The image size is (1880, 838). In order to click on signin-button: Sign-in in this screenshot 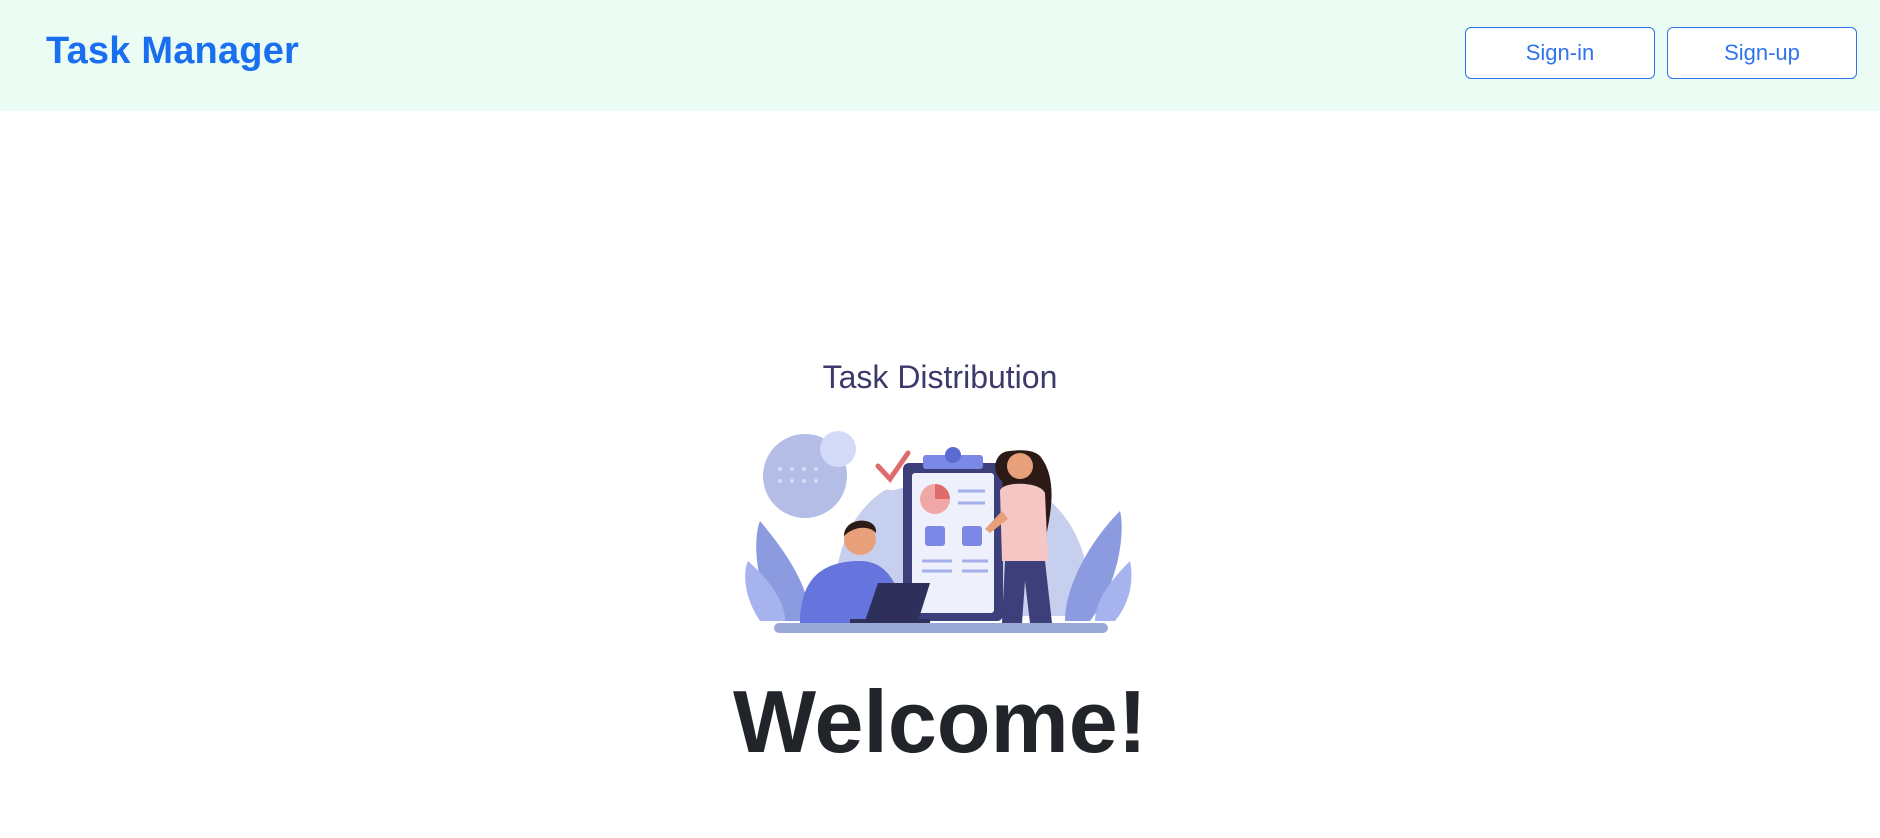, I will do `click(1560, 53)`.